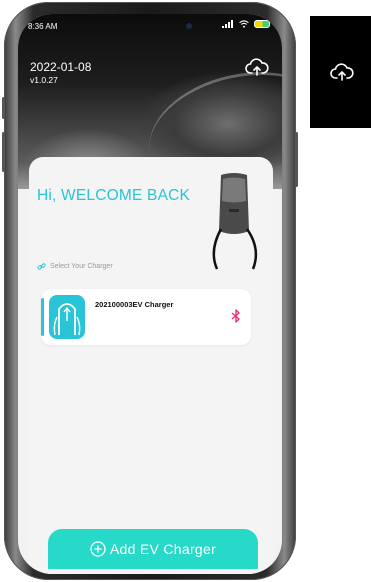  Describe the element at coordinates (163, 549) in the screenshot. I see `add-ev-charger-label: Add EV Charger` at that location.